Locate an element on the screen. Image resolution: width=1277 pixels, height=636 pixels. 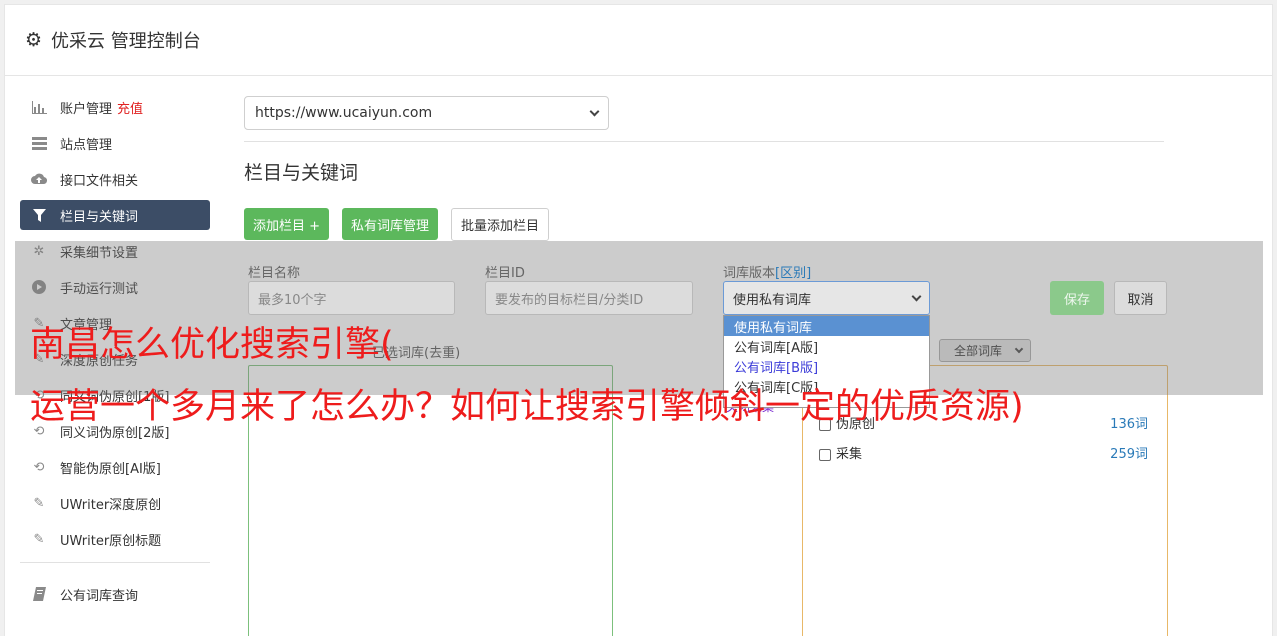
divider is located at coordinates (704, 141).